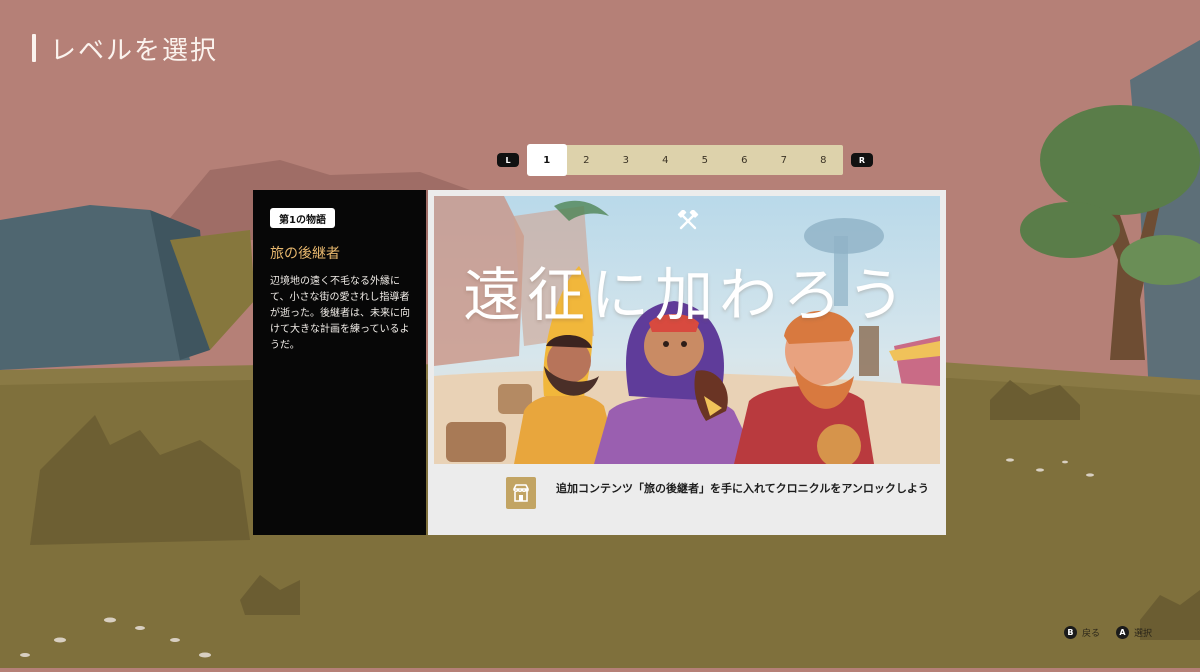  Describe the element at coordinates (508, 160) in the screenshot. I see `l-shoulder-button: L` at that location.